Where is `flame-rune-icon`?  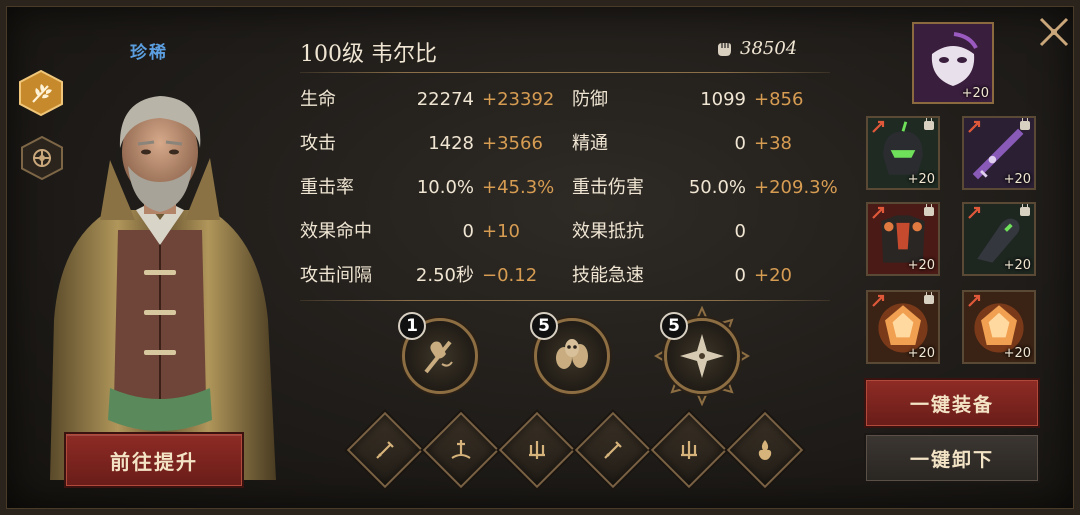 flame-rune-icon is located at coordinates (765, 450).